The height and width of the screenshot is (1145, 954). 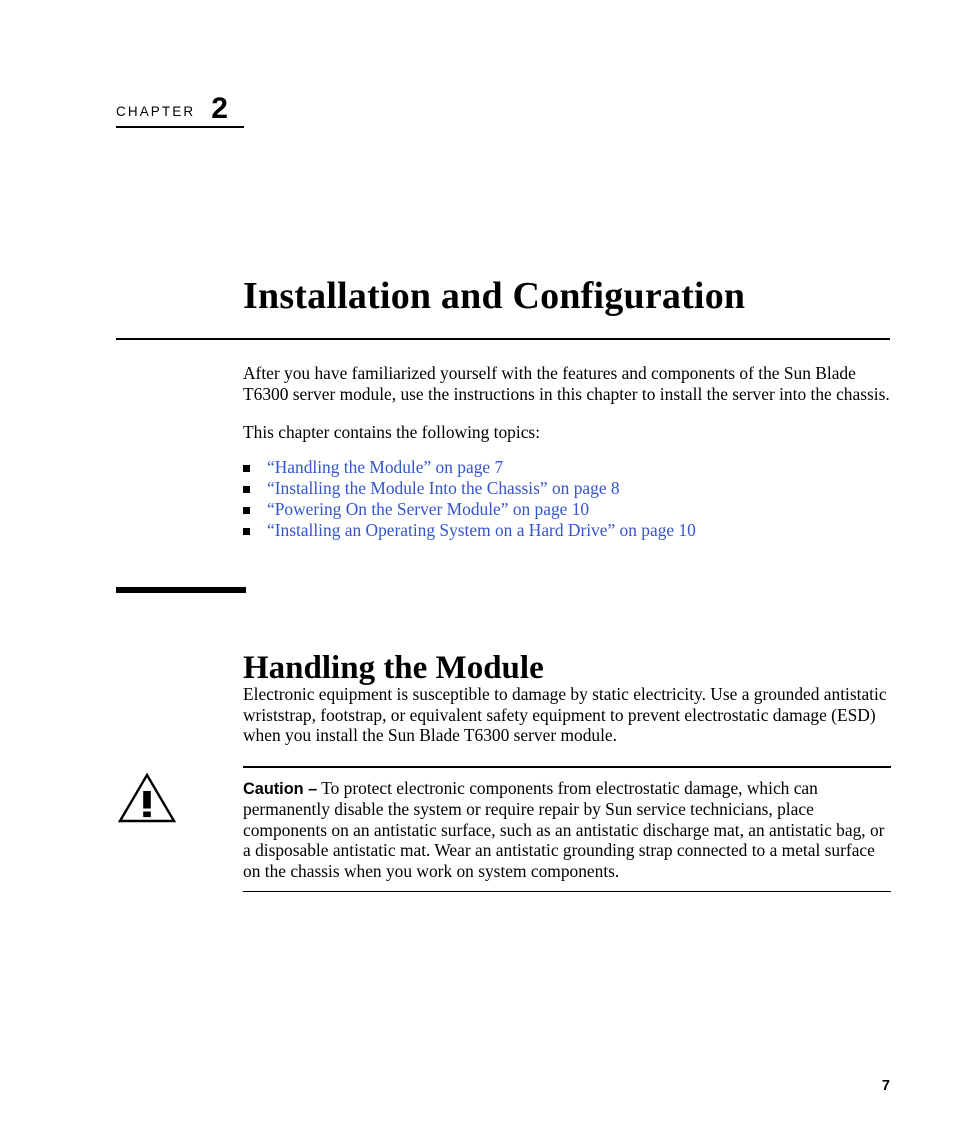 I want to click on page-number: 7, so click(x=885, y=1086).